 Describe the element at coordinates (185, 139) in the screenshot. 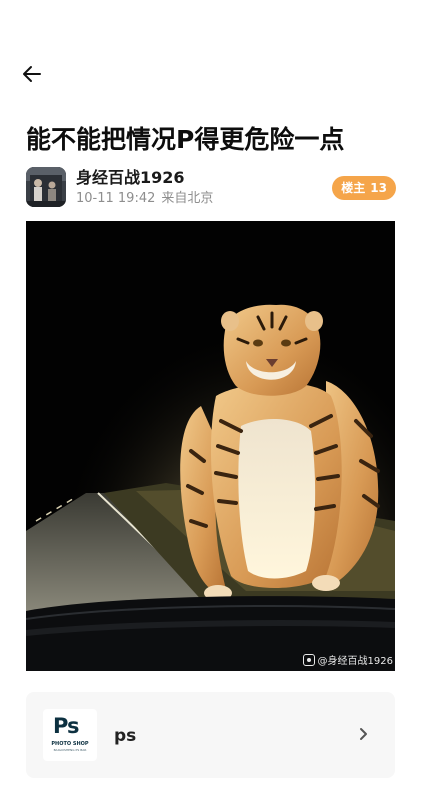

I see `post-title: 能不能把情况P得更危险一点` at that location.